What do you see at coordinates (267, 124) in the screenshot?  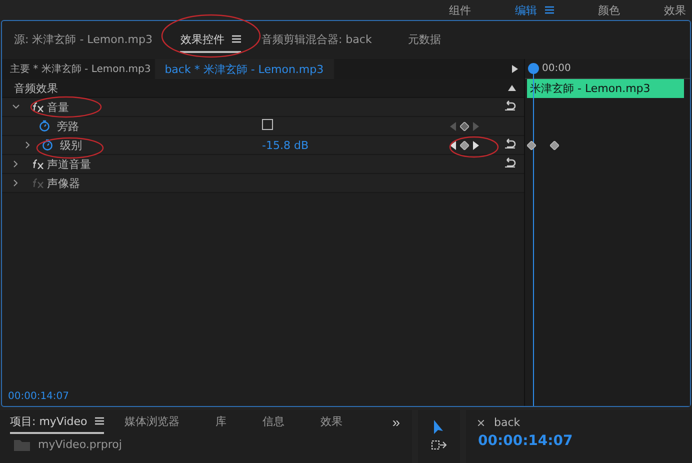 I see `checkbox` at bounding box center [267, 124].